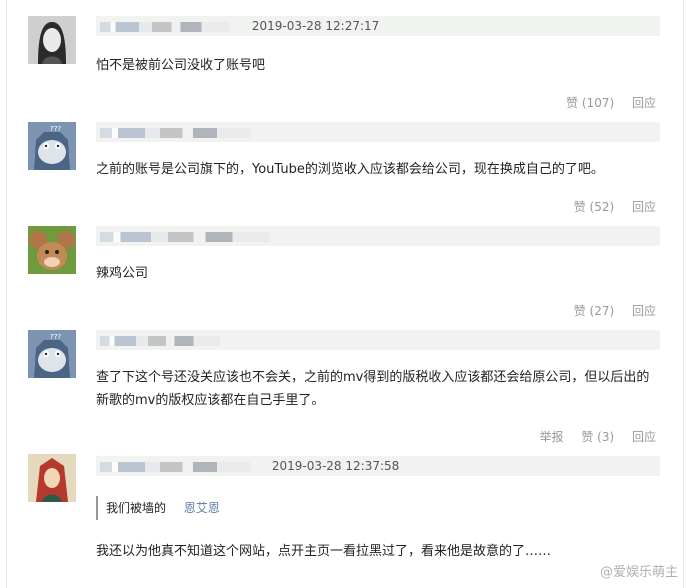  I want to click on comment-actions: 赞 (107) 回应, so click(604, 102).